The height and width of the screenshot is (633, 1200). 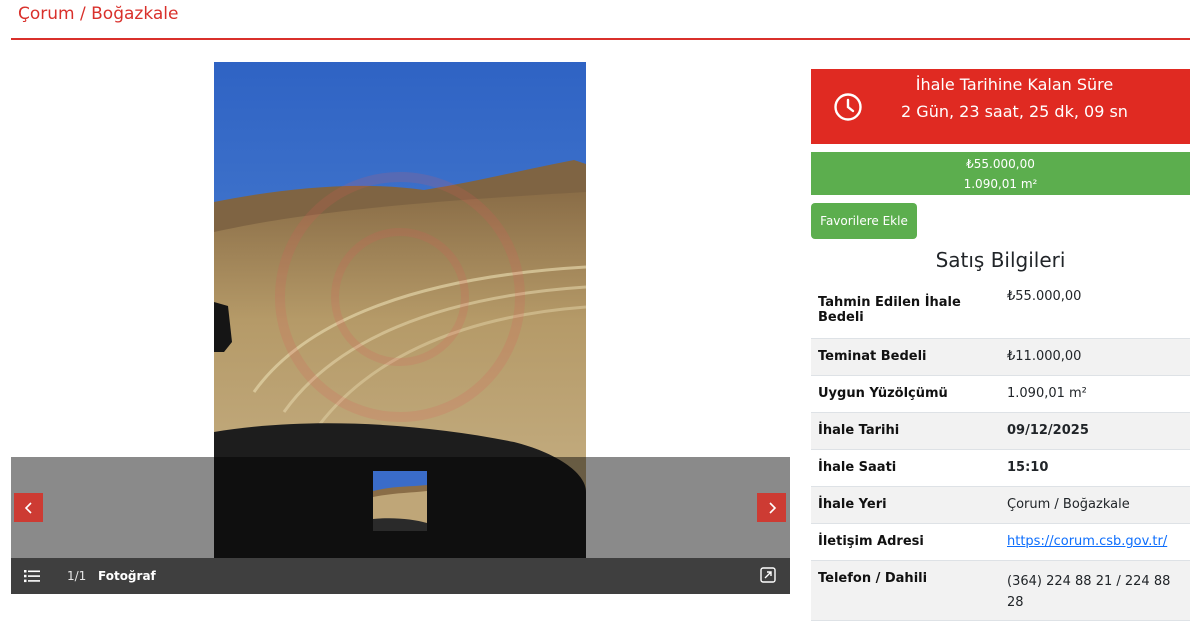 What do you see at coordinates (864, 221) in the screenshot?
I see `add-to-favorites-button: Favorilere Ekle` at bounding box center [864, 221].